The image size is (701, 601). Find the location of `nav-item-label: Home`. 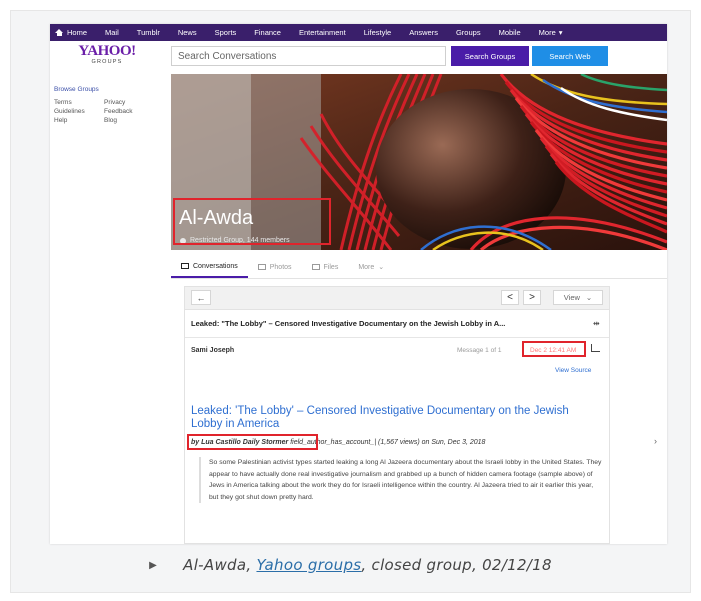

nav-item-label: Home is located at coordinates (77, 32).